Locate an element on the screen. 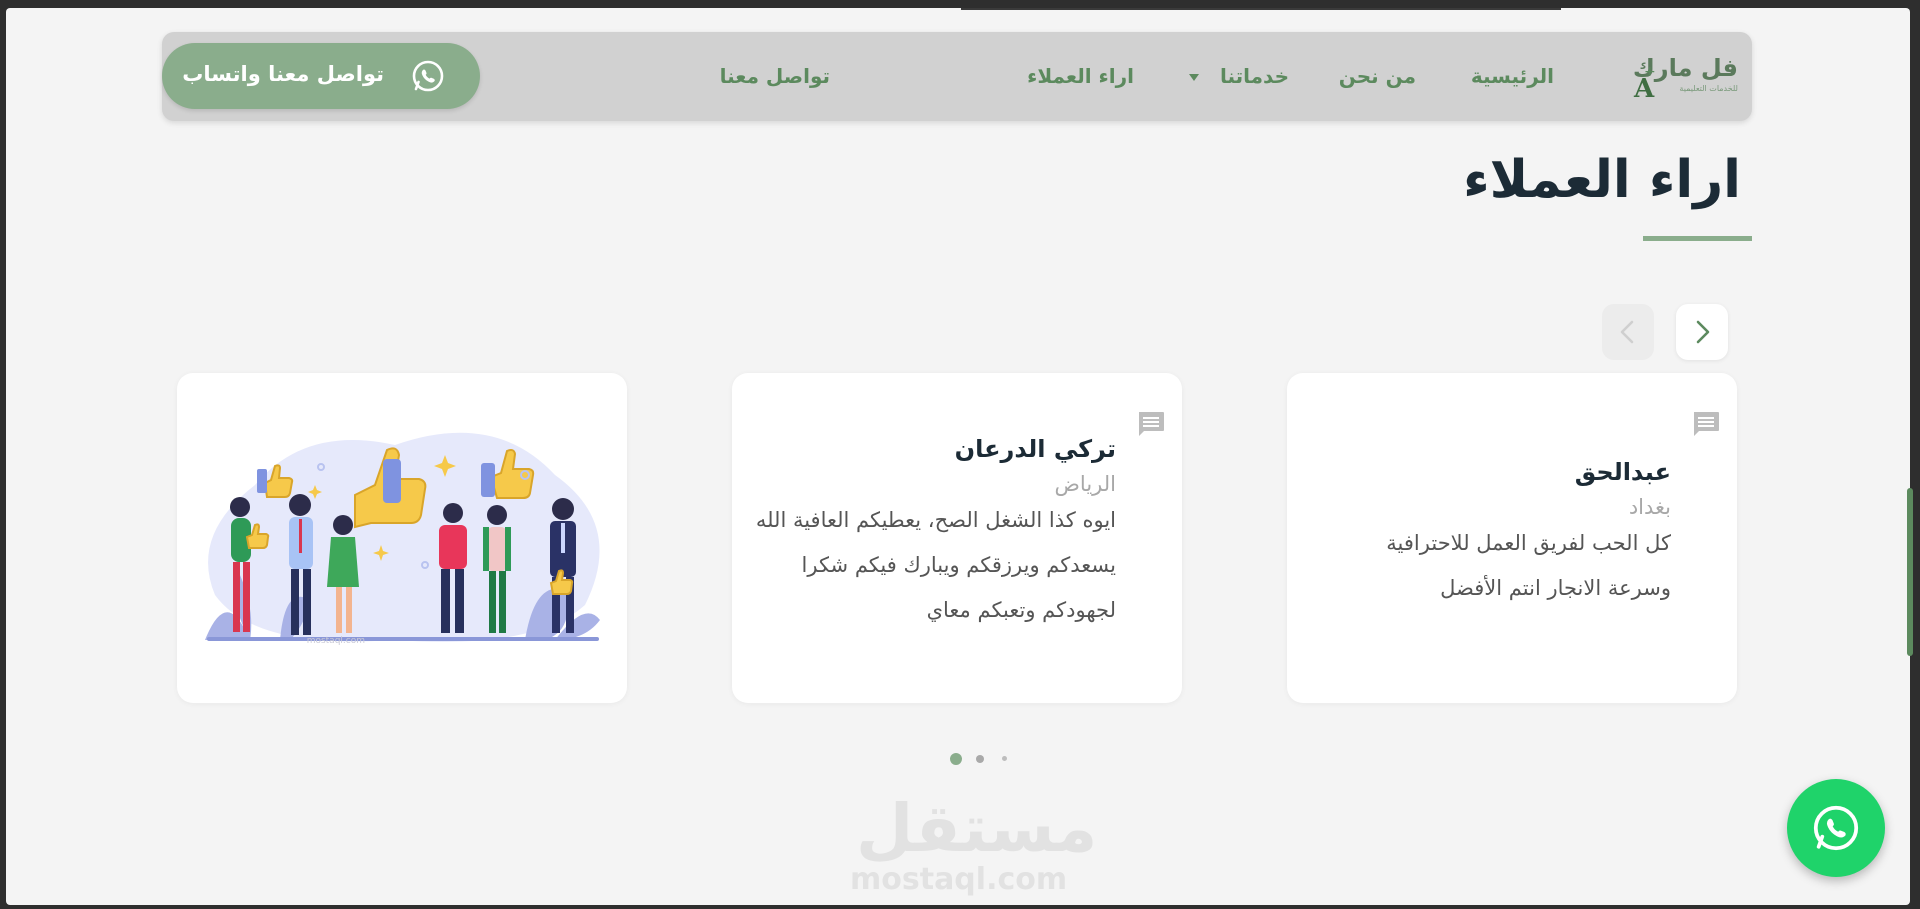 This screenshot has height=909, width=1920. carousel-prev-button is located at coordinates (1628, 332).